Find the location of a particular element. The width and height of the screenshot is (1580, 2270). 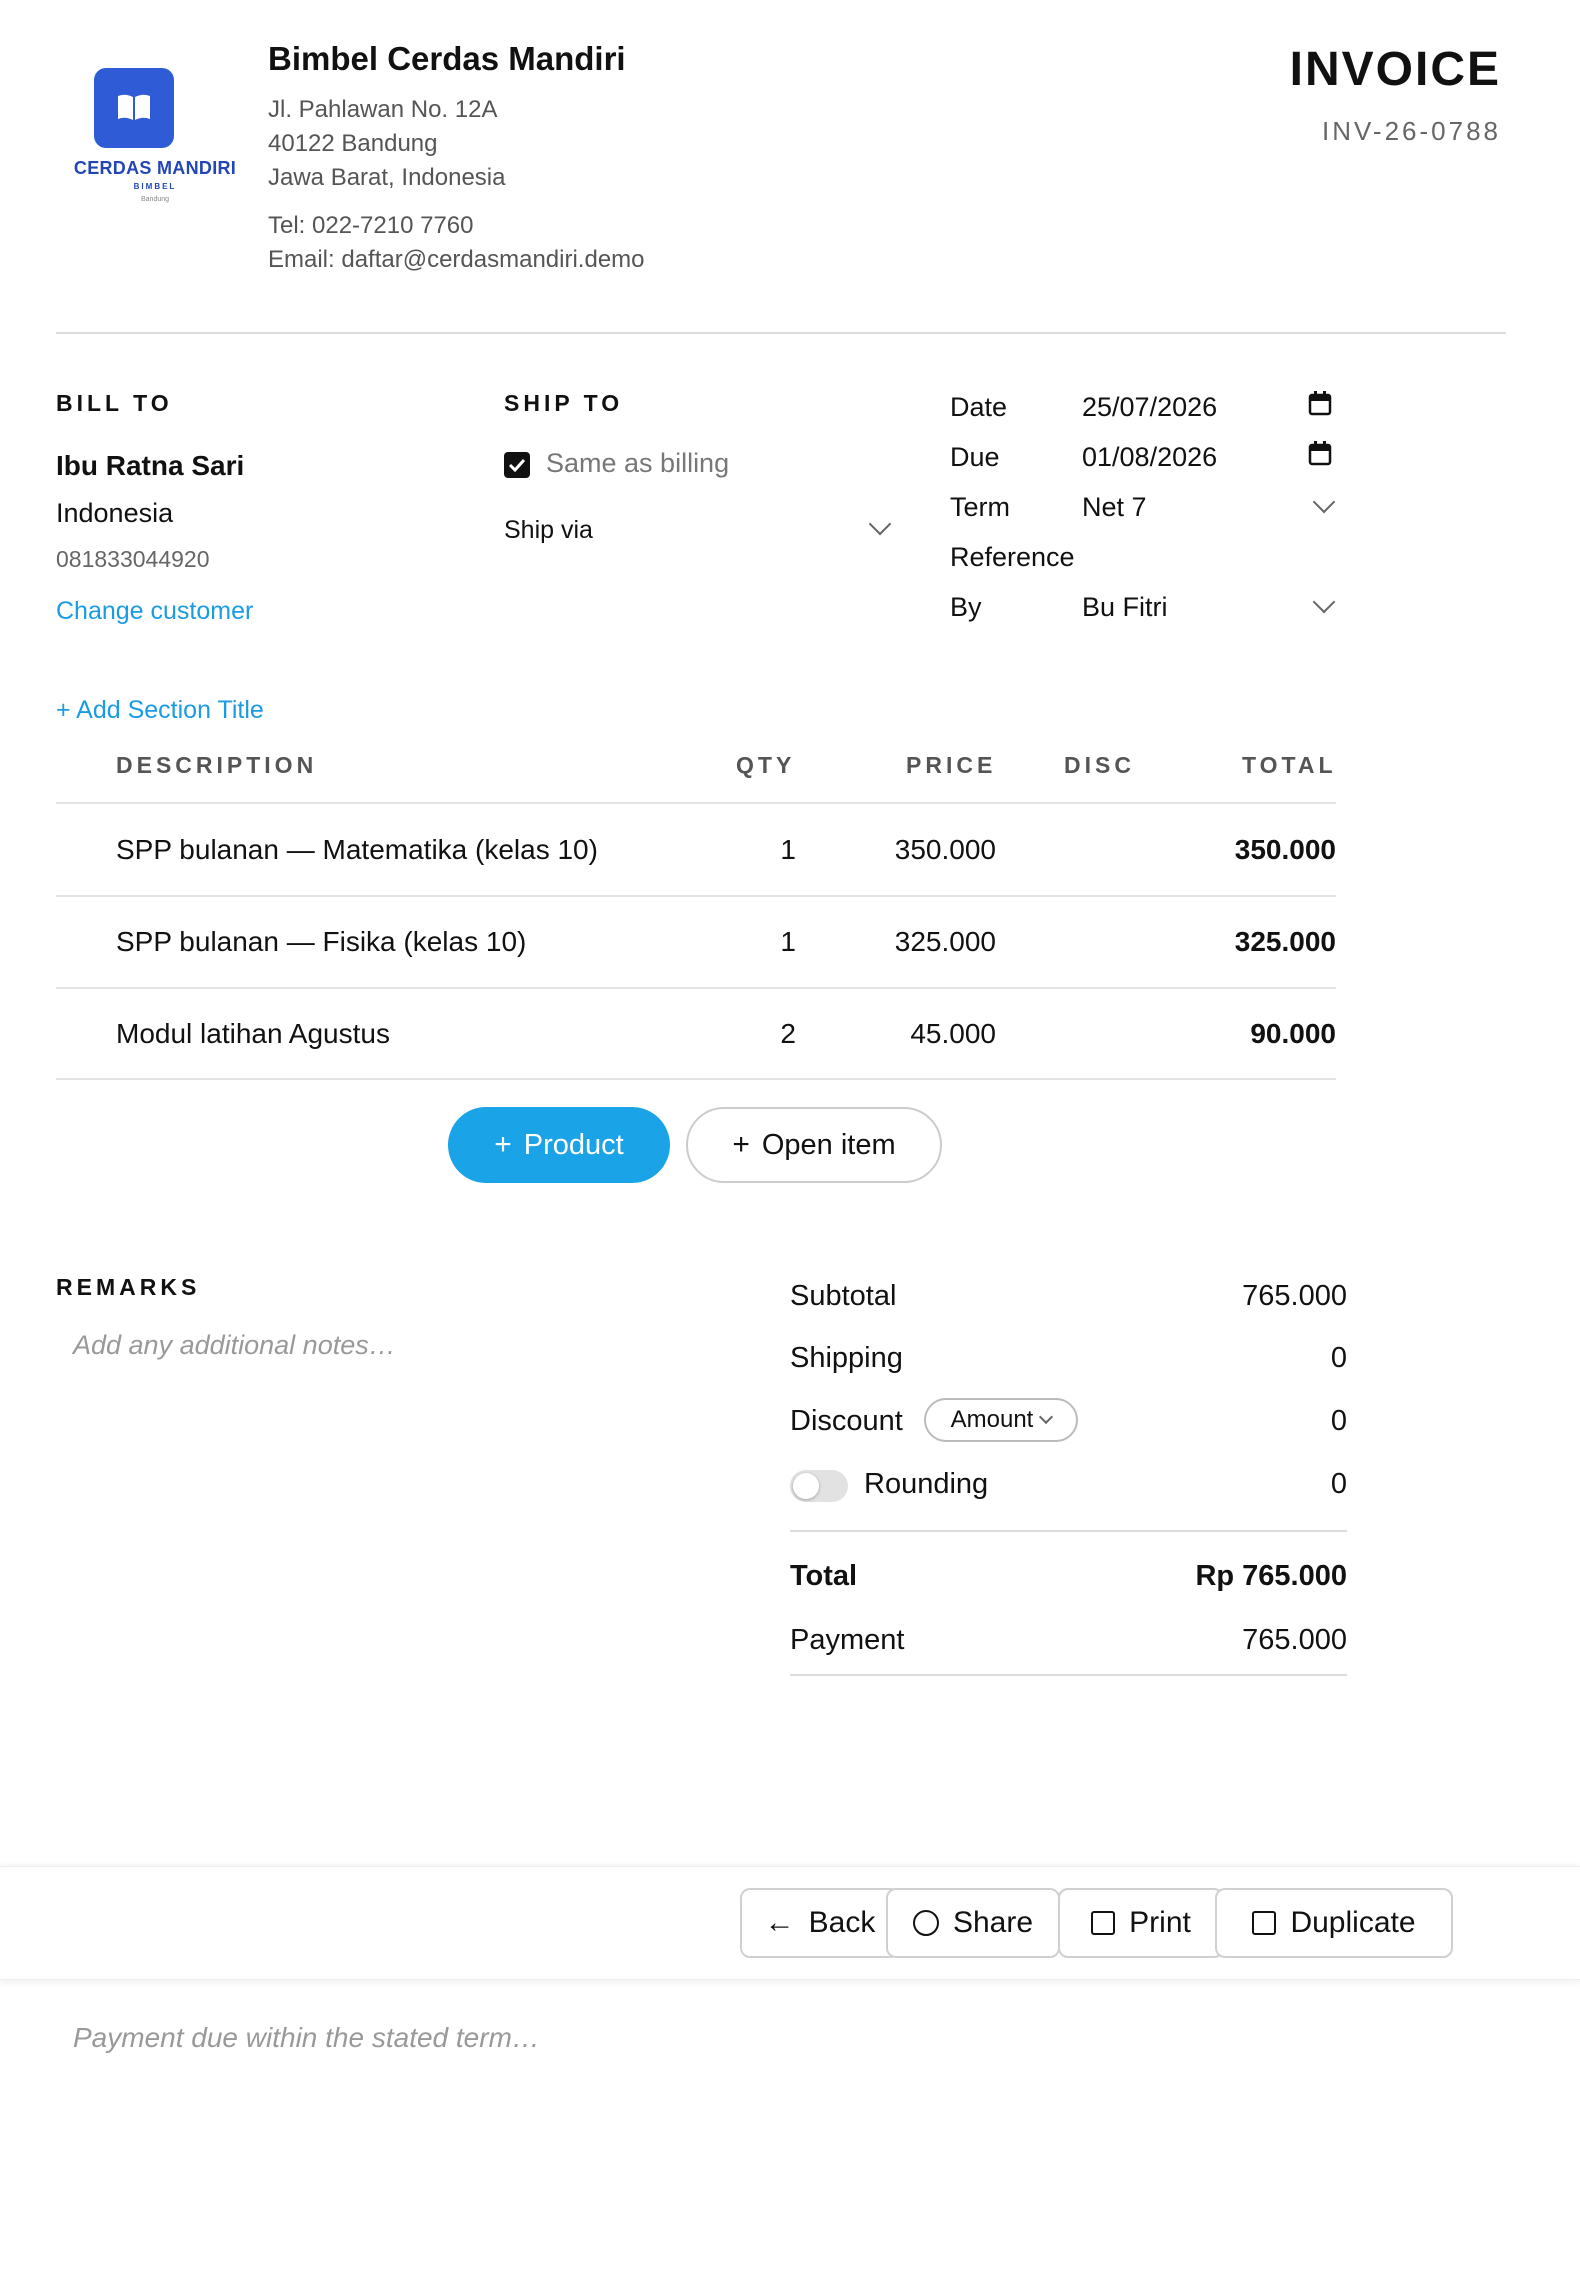

company-address-line1: Jl. Pahlawan No. 12A is located at coordinates (383, 109).